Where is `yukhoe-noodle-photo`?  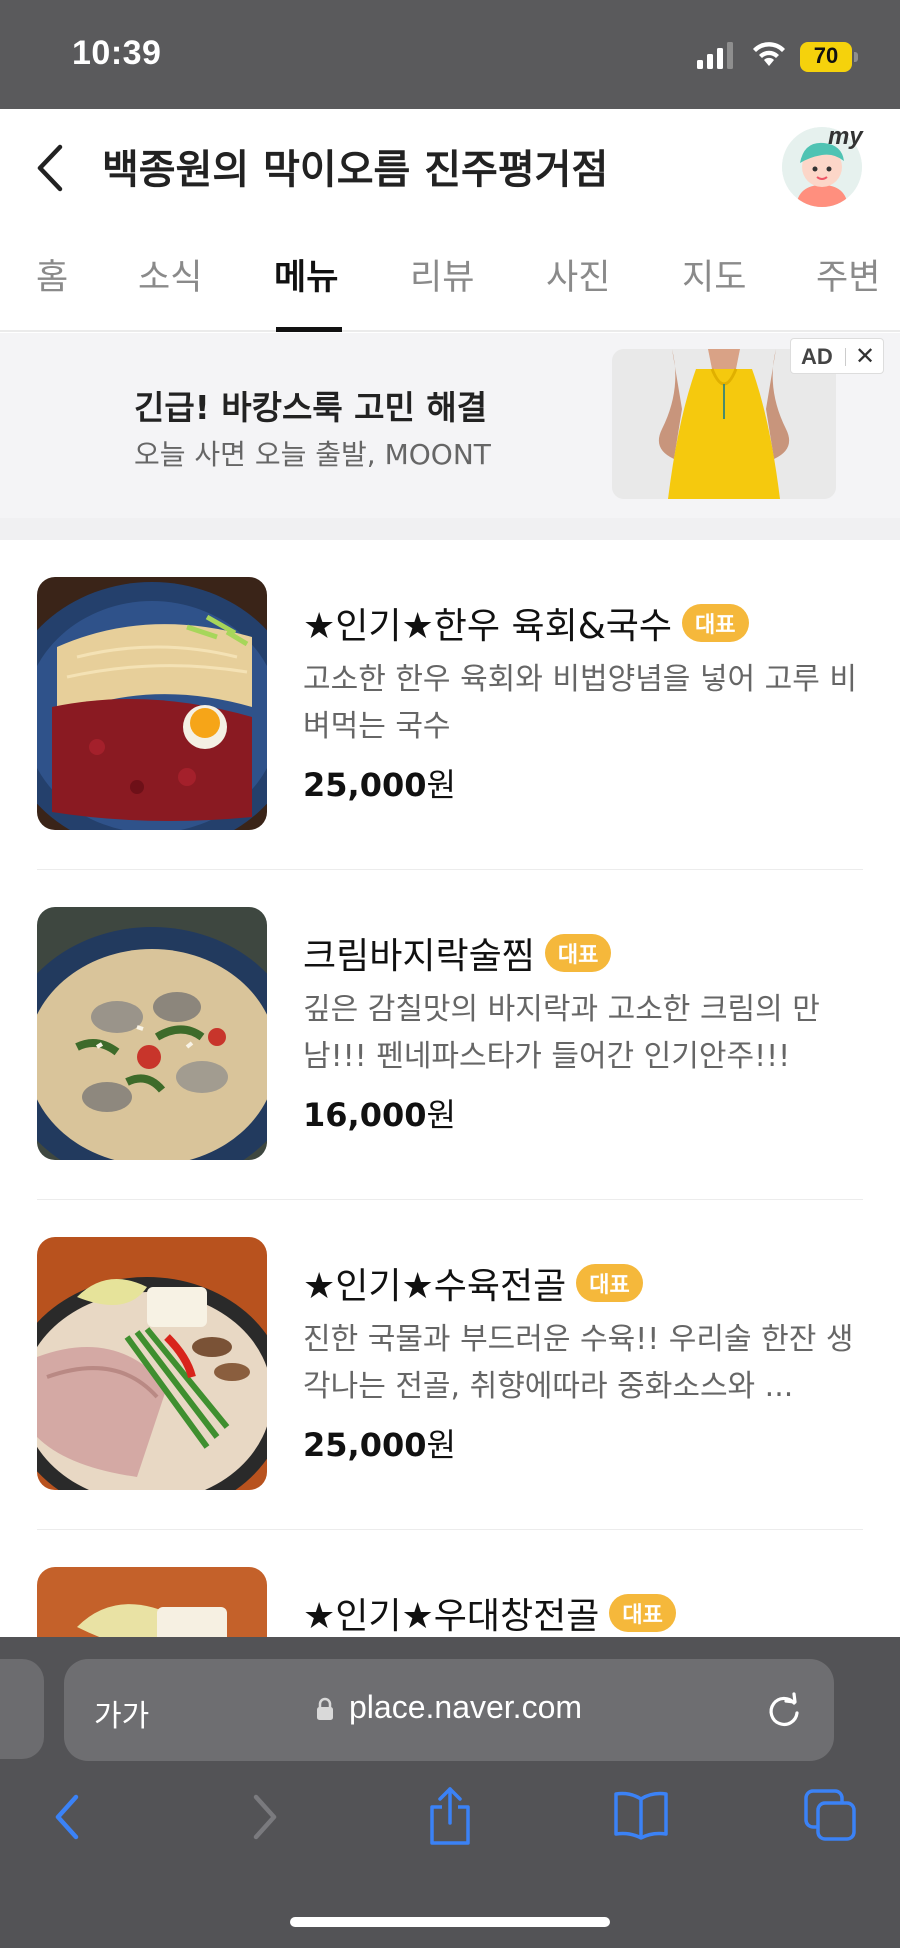 yukhoe-noodle-photo is located at coordinates (152, 703).